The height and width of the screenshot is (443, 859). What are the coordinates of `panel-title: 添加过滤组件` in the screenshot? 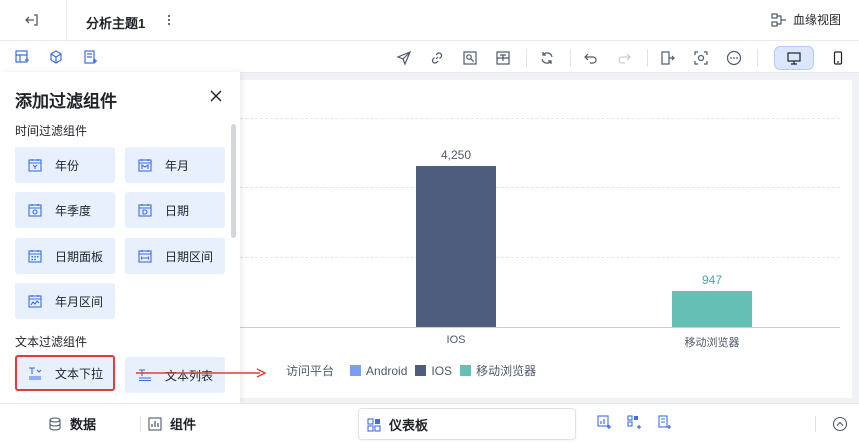 It's located at (66, 101).